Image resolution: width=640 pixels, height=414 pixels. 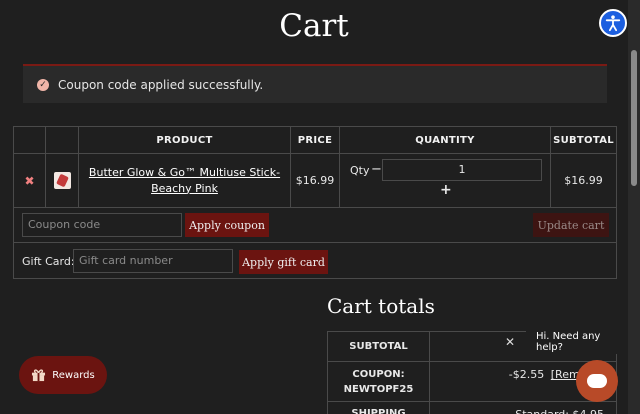 What do you see at coordinates (378, 381) in the screenshot?
I see `totals-label: COUPON: NEWTOPF25` at bounding box center [378, 381].